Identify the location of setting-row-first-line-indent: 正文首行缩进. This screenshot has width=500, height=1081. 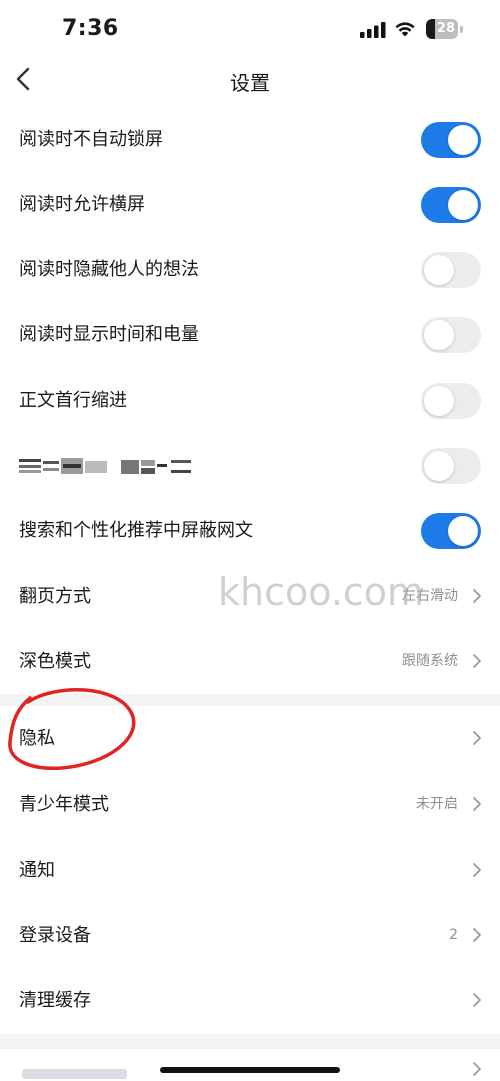
(250, 400).